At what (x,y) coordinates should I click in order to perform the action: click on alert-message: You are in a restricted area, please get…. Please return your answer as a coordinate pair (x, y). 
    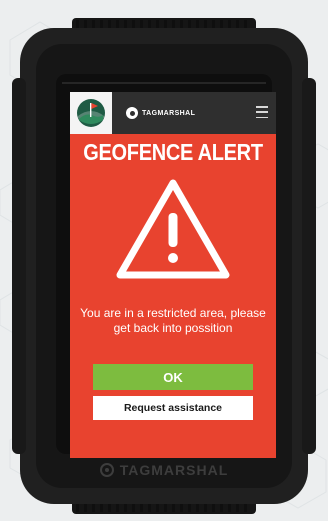
    Looking at the image, I should click on (173, 320).